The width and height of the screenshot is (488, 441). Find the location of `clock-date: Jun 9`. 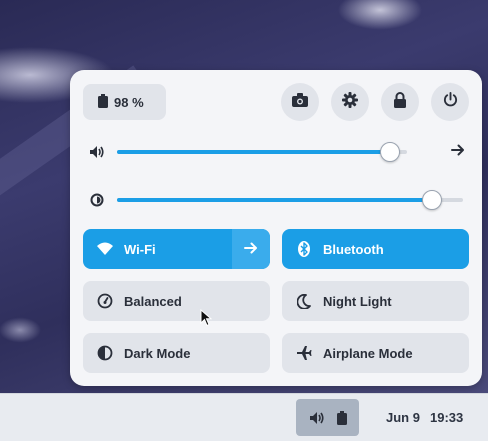

clock-date: Jun 9 is located at coordinates (403, 417).